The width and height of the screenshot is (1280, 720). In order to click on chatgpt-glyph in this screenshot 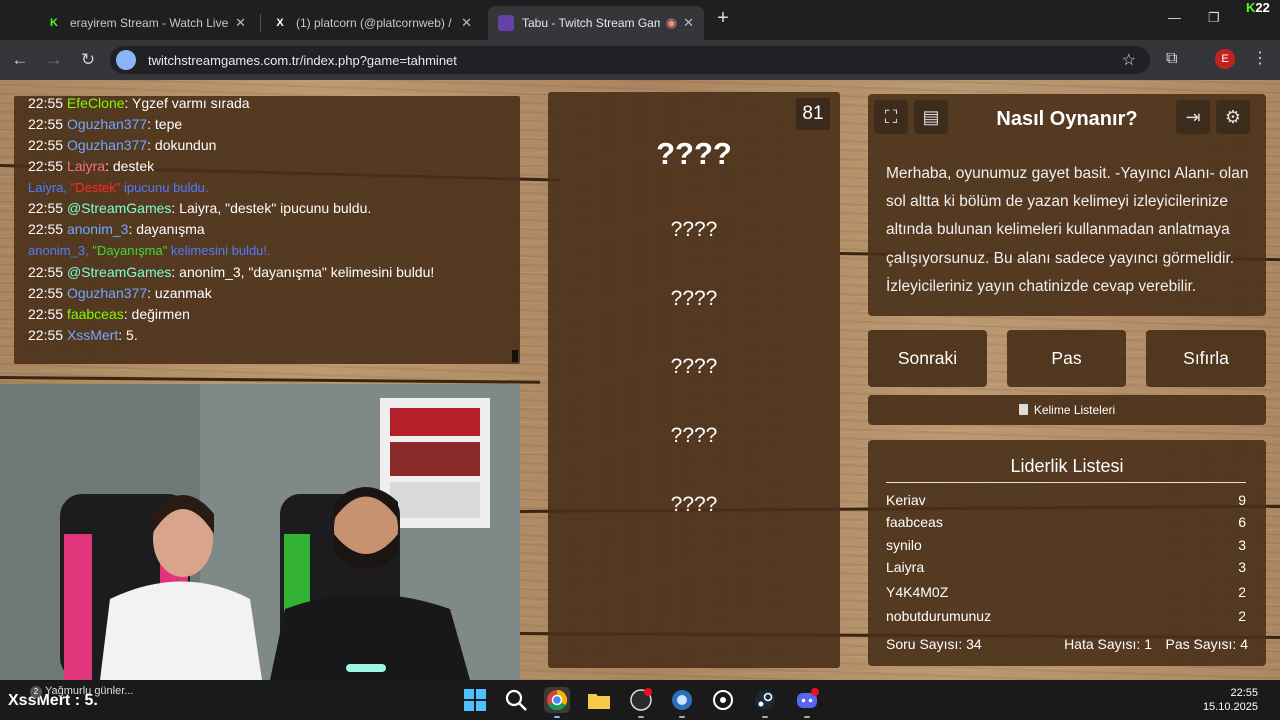, I will do `click(723, 700)`.